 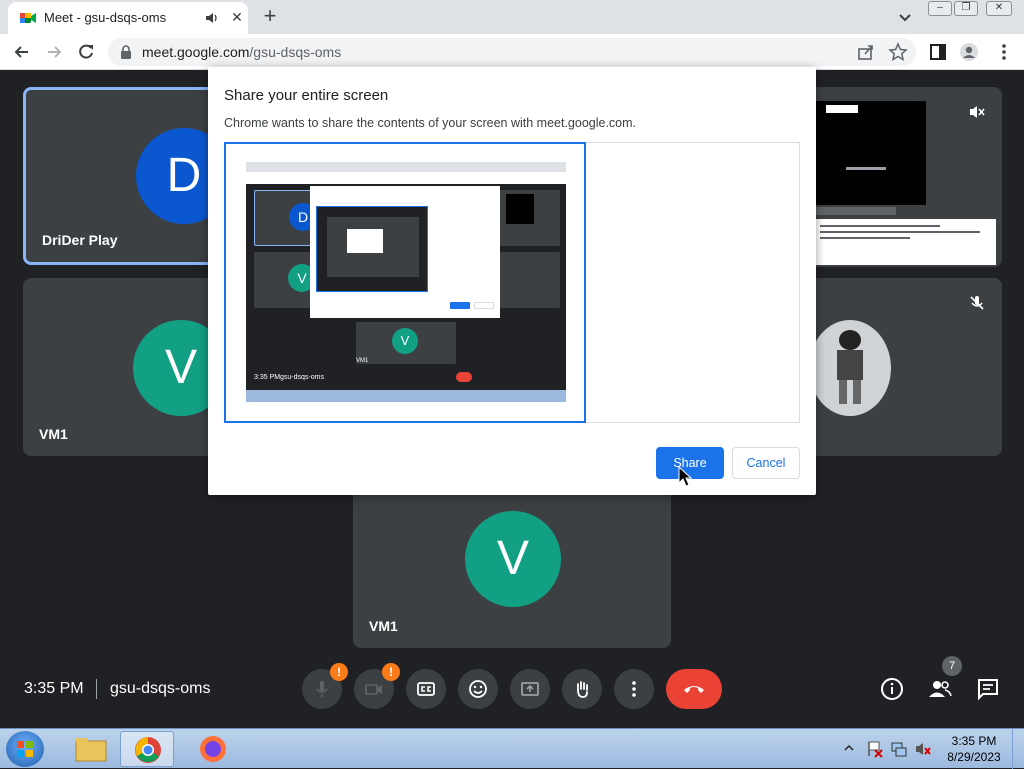 I want to click on browser-menu-icon, so click(x=1004, y=52).